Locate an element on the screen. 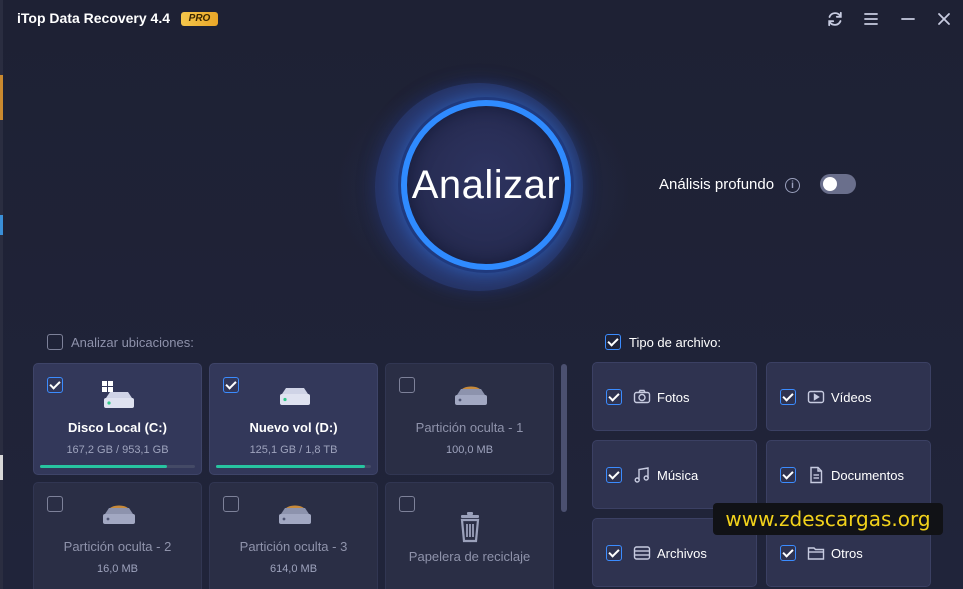 The width and height of the screenshot is (963, 589). analyze-button: Analizar is located at coordinates (486, 185).